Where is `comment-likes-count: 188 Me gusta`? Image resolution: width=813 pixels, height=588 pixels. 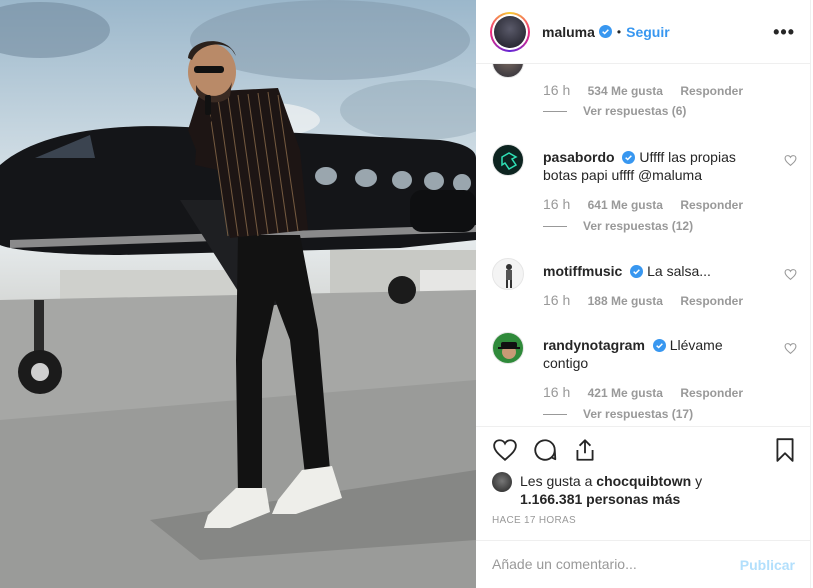 comment-likes-count: 188 Me gusta is located at coordinates (625, 301).